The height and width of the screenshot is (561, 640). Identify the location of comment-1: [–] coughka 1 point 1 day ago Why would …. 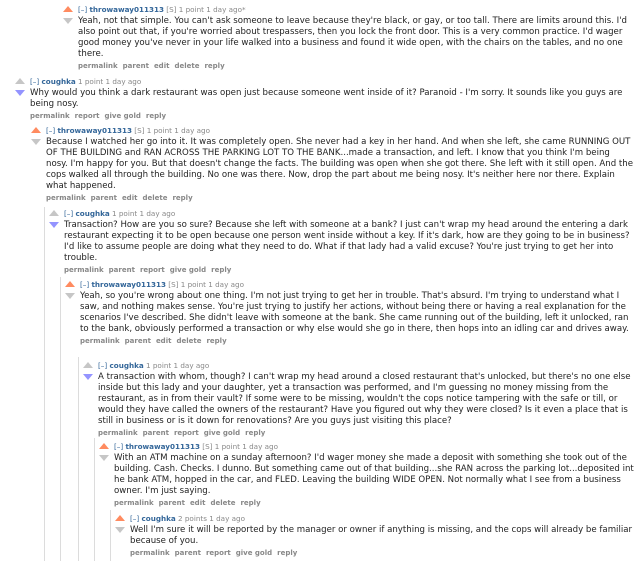
(326, 100).